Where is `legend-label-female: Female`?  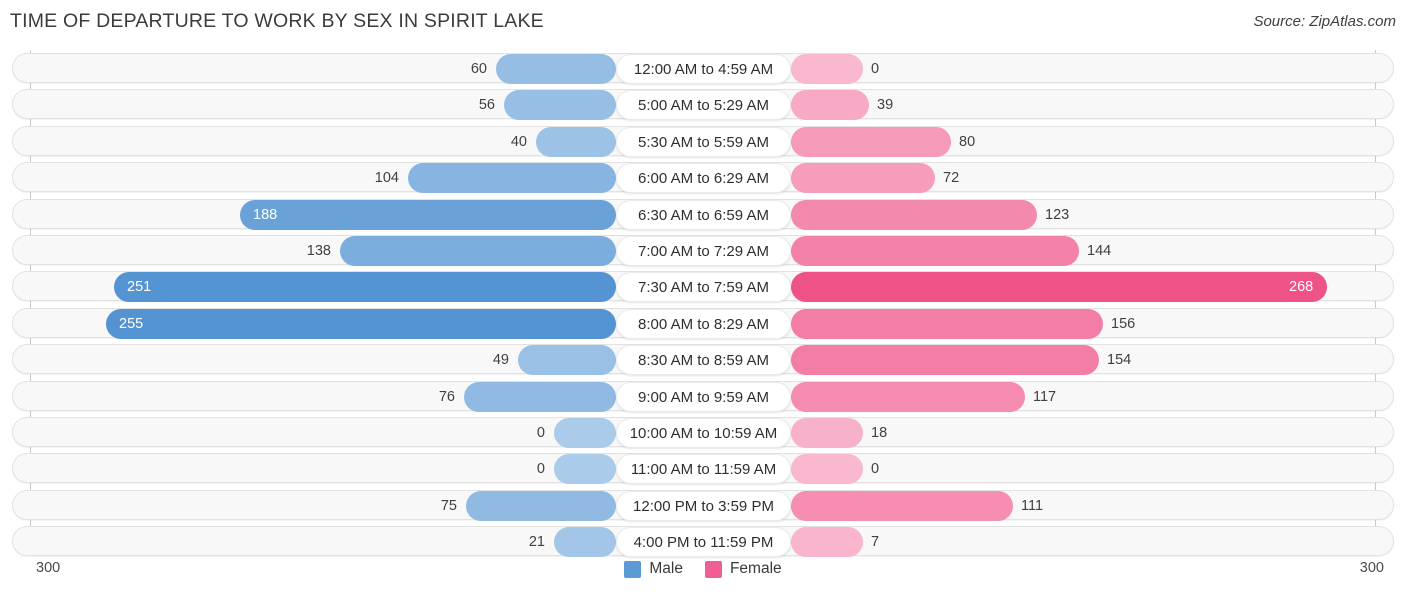
legend-label-female: Female is located at coordinates (755, 568).